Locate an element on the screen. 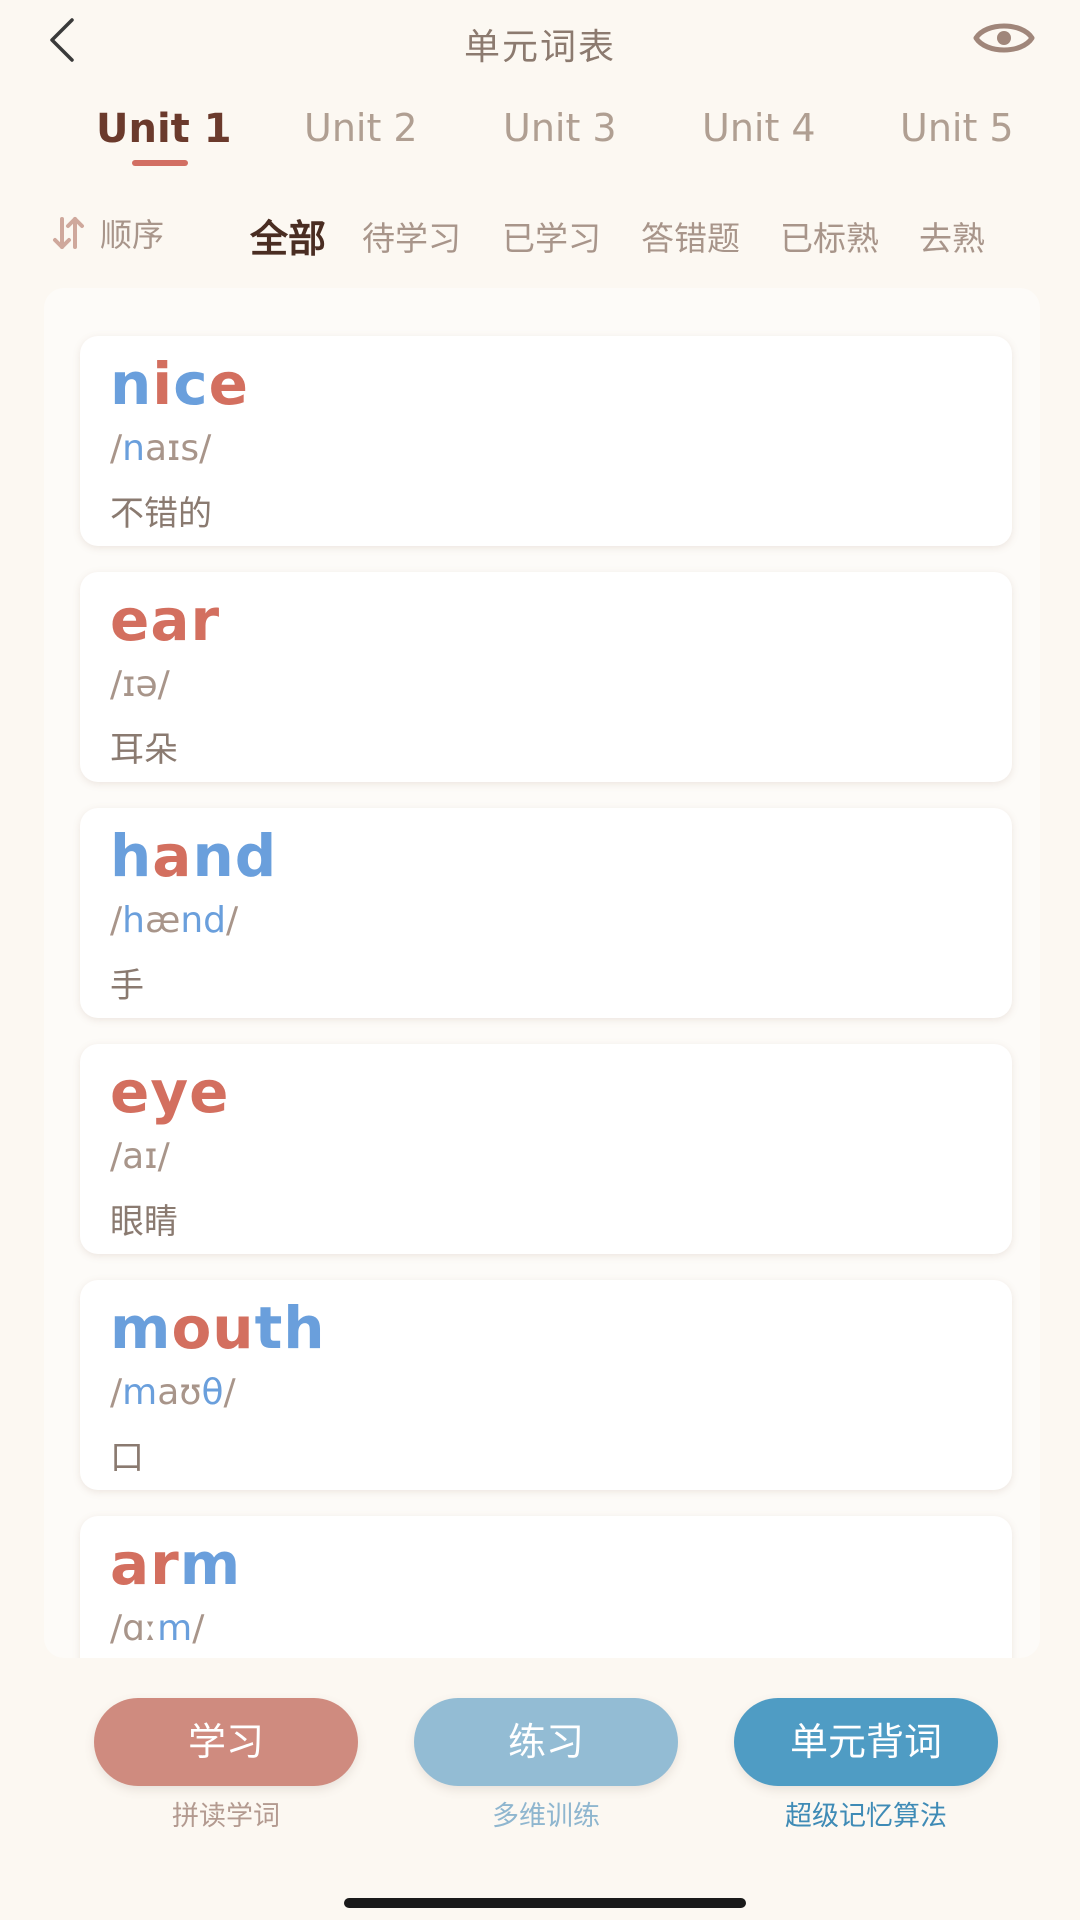 Image resolution: width=1080 pixels, height=1920 pixels. action-study: 学习 拼读学词 is located at coordinates (226, 1765).